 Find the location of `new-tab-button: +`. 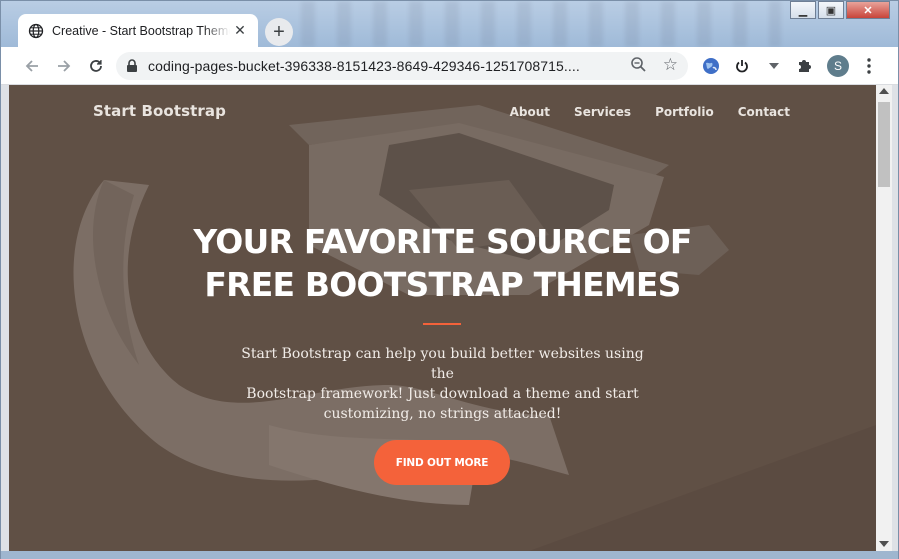

new-tab-button: + is located at coordinates (279, 32).